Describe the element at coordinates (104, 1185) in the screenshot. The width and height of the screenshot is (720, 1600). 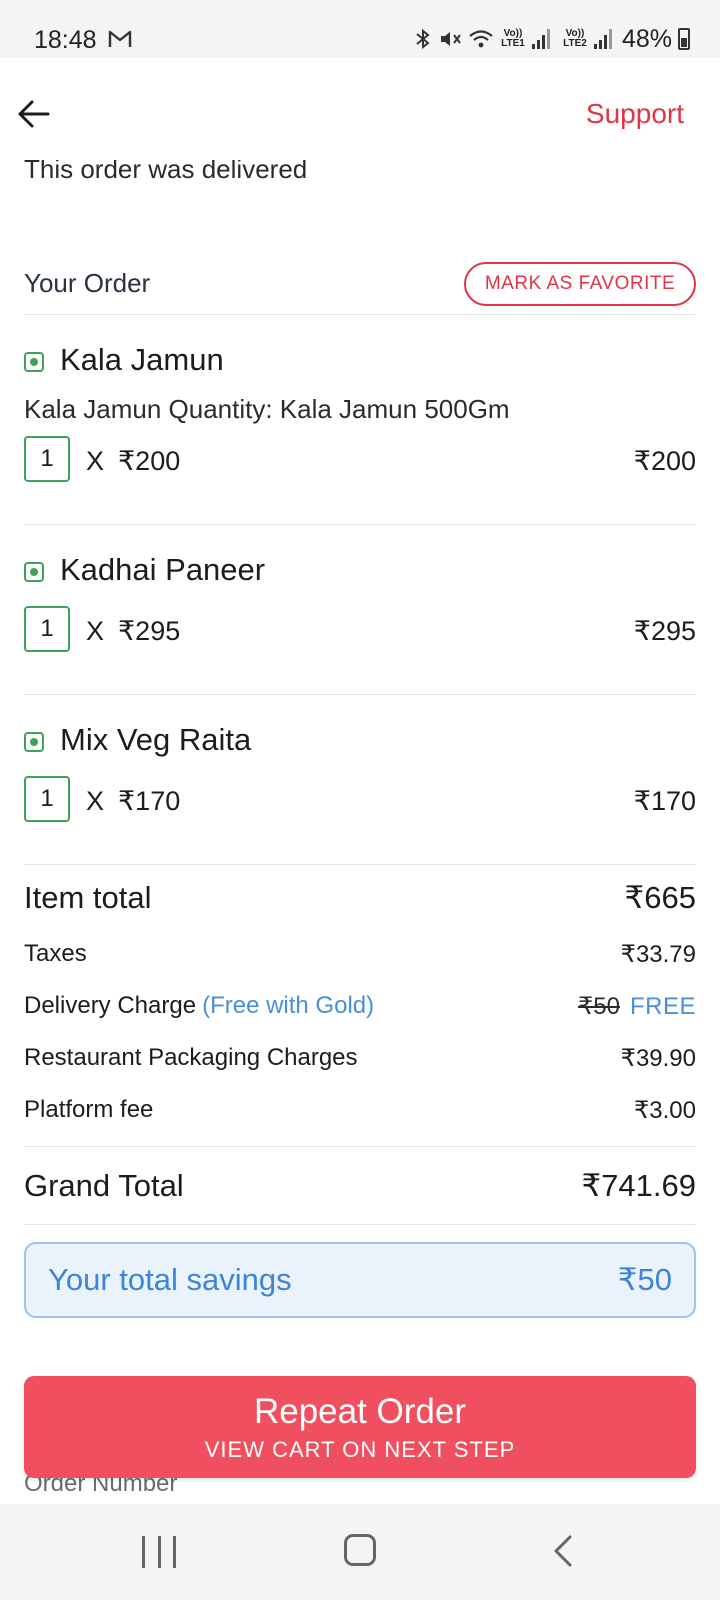
I see `grand-total-label: Grand Total` at that location.